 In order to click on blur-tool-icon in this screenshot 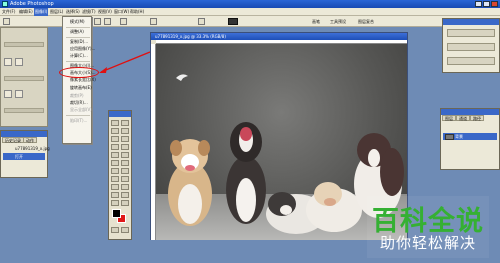, I will do `click(115, 171)`.